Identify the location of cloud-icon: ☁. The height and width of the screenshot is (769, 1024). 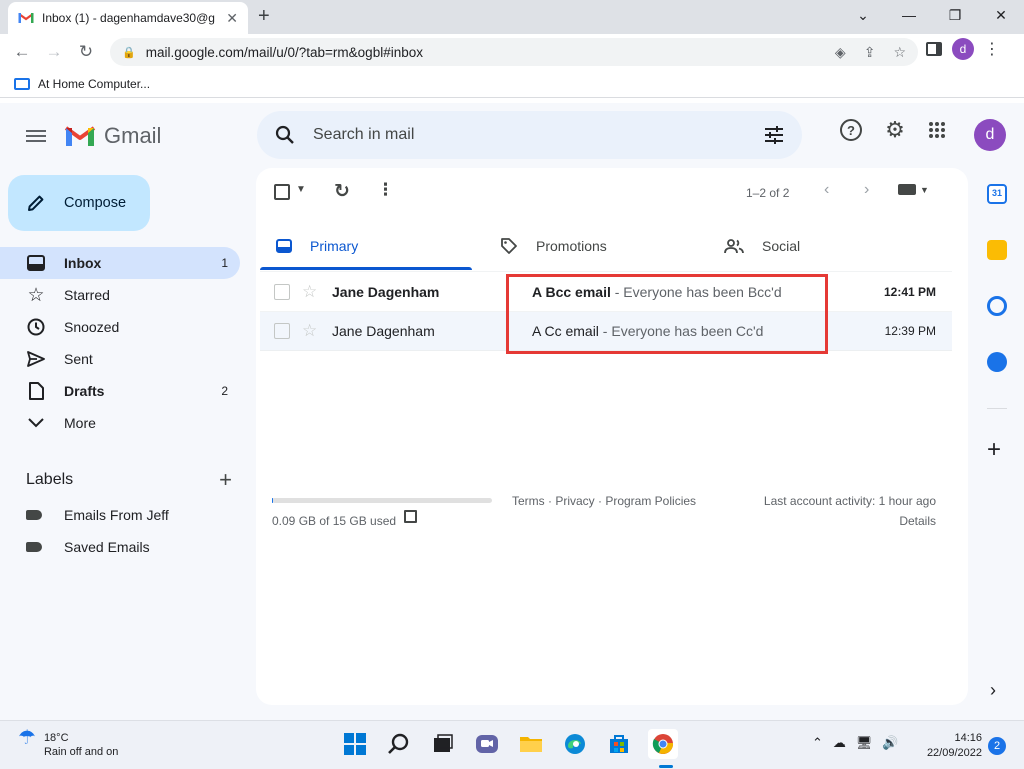
(839, 743).